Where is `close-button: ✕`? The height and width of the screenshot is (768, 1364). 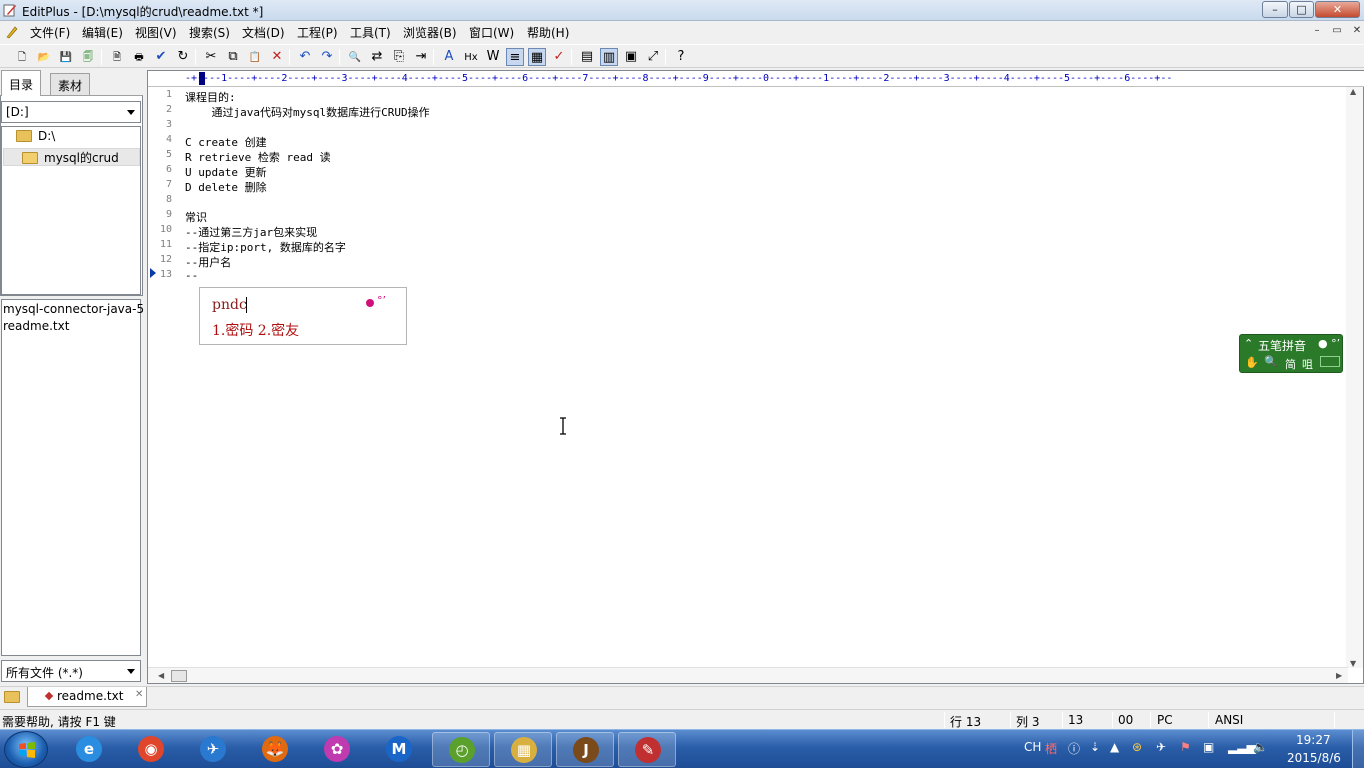 close-button: ✕ is located at coordinates (1337, 9).